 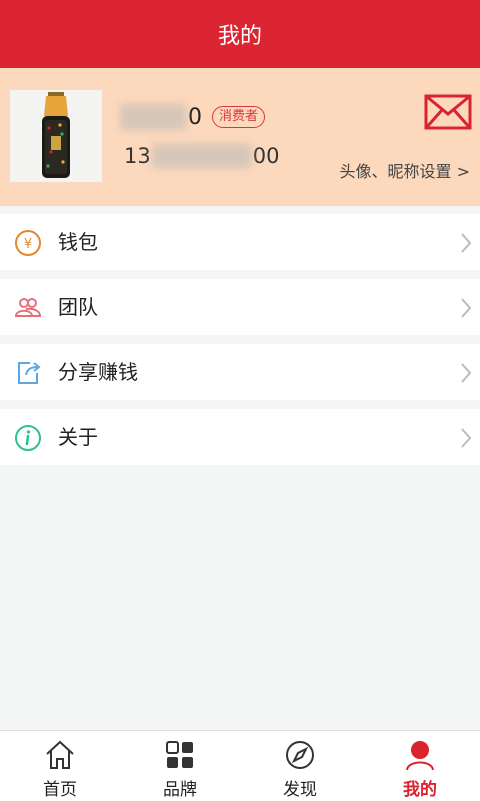 I want to click on menu-label: 钱包, so click(x=78, y=242).